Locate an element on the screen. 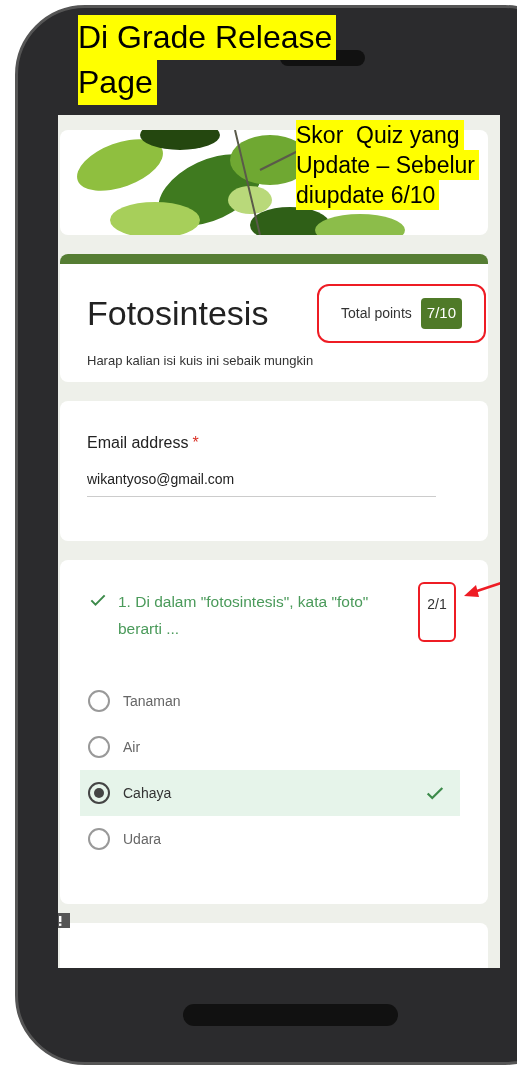 The width and height of the screenshot is (517, 1067). score-badge: 7/10 is located at coordinates (441, 313).